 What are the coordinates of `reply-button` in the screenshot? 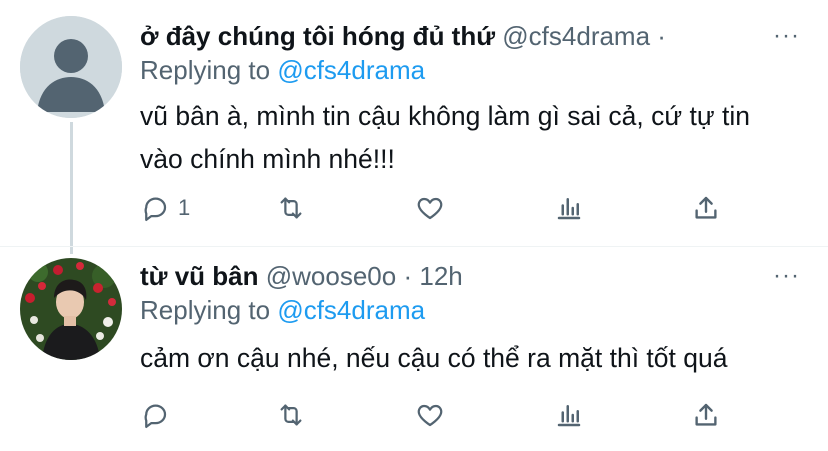 It's located at (159, 415).